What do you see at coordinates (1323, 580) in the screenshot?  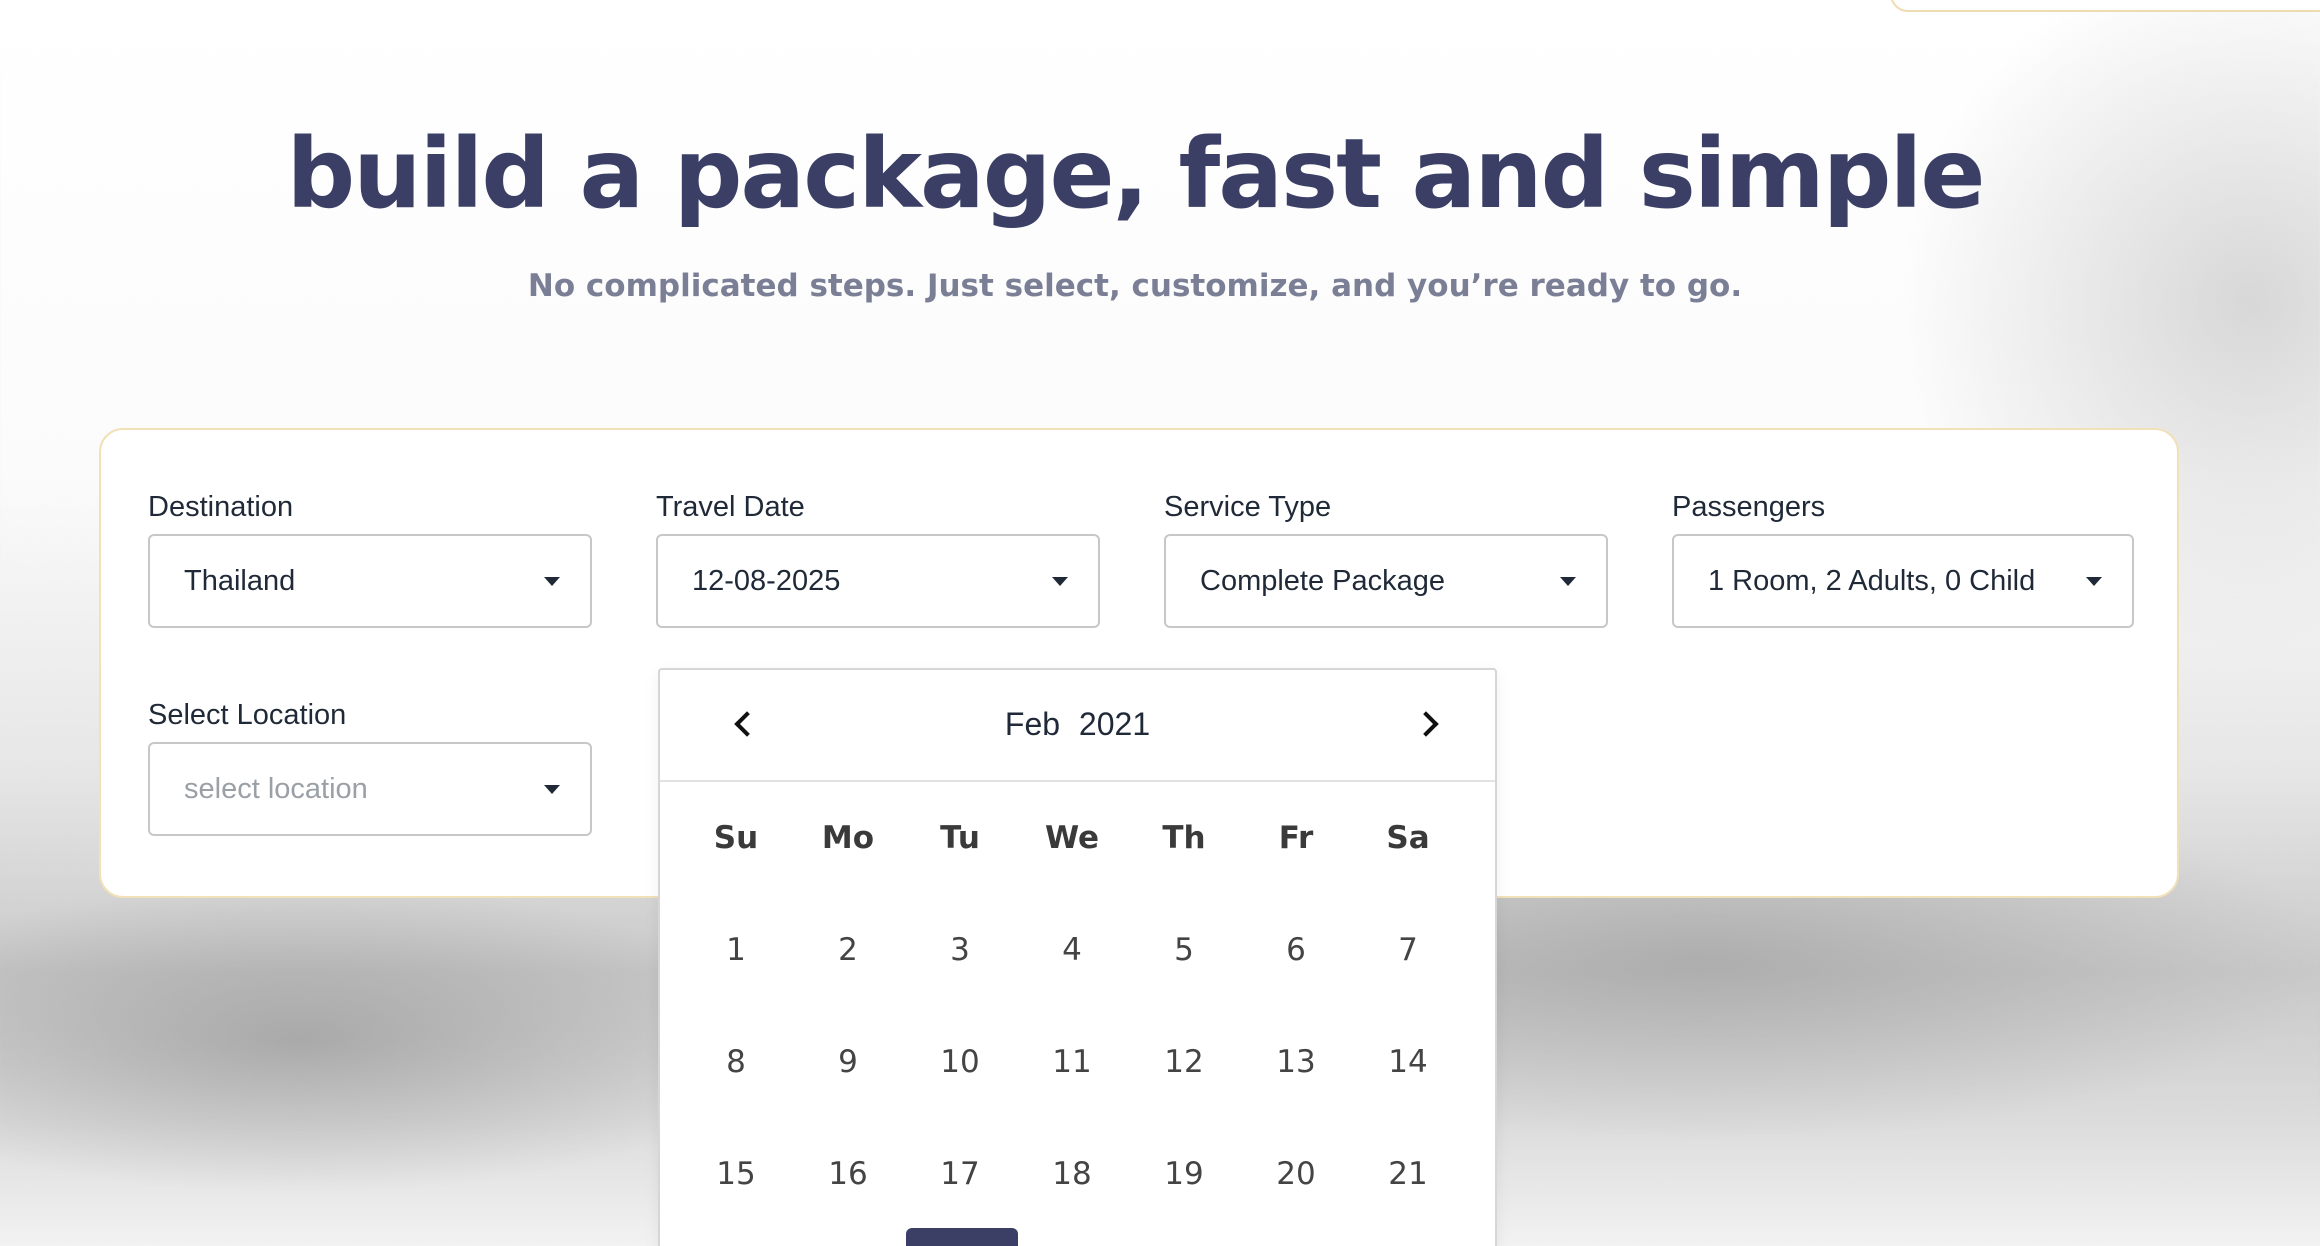 I see `service-type-value: Complete Package` at bounding box center [1323, 580].